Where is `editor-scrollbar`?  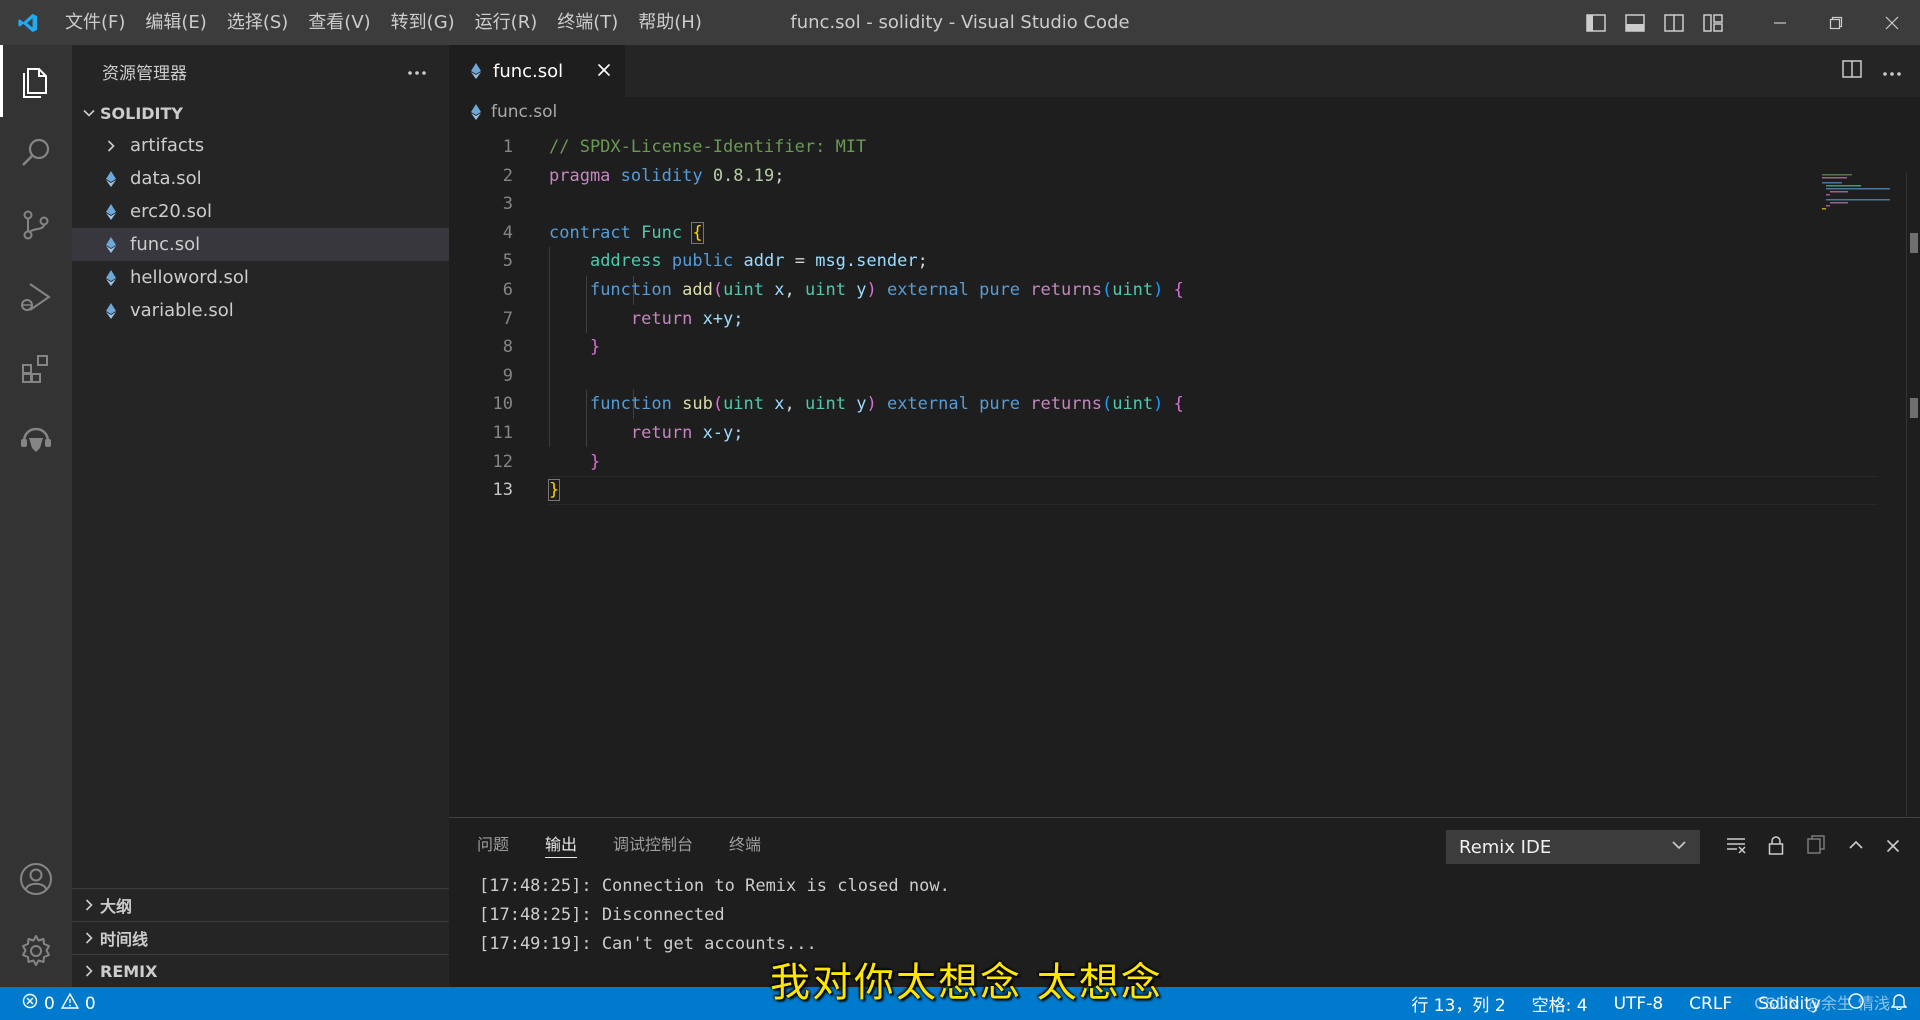
editor-scrollbar is located at coordinates (1913, 518).